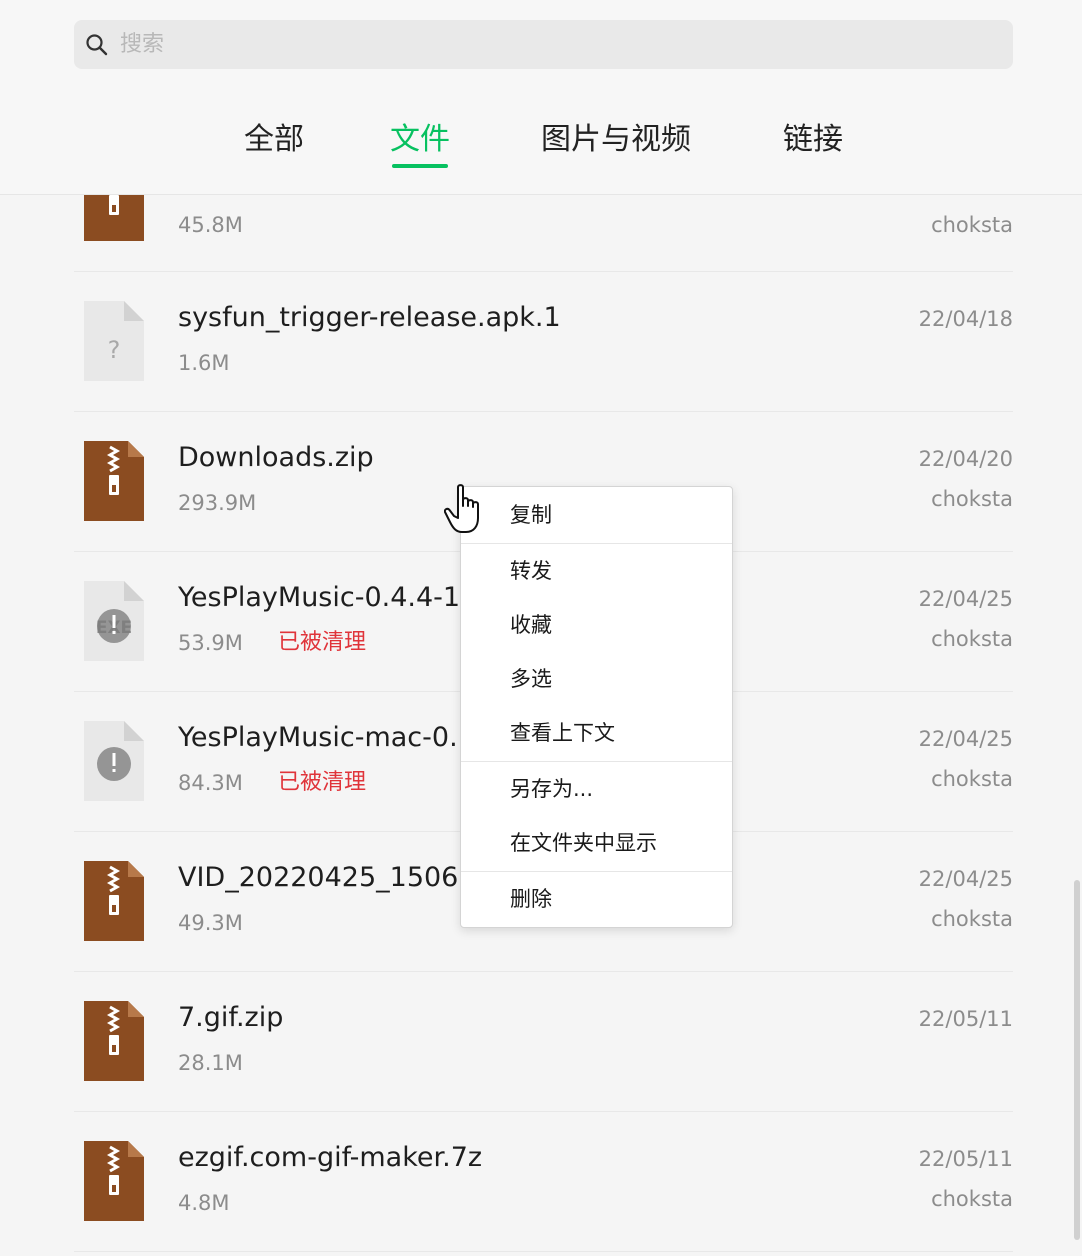  I want to click on file-expired-icon, so click(114, 761).